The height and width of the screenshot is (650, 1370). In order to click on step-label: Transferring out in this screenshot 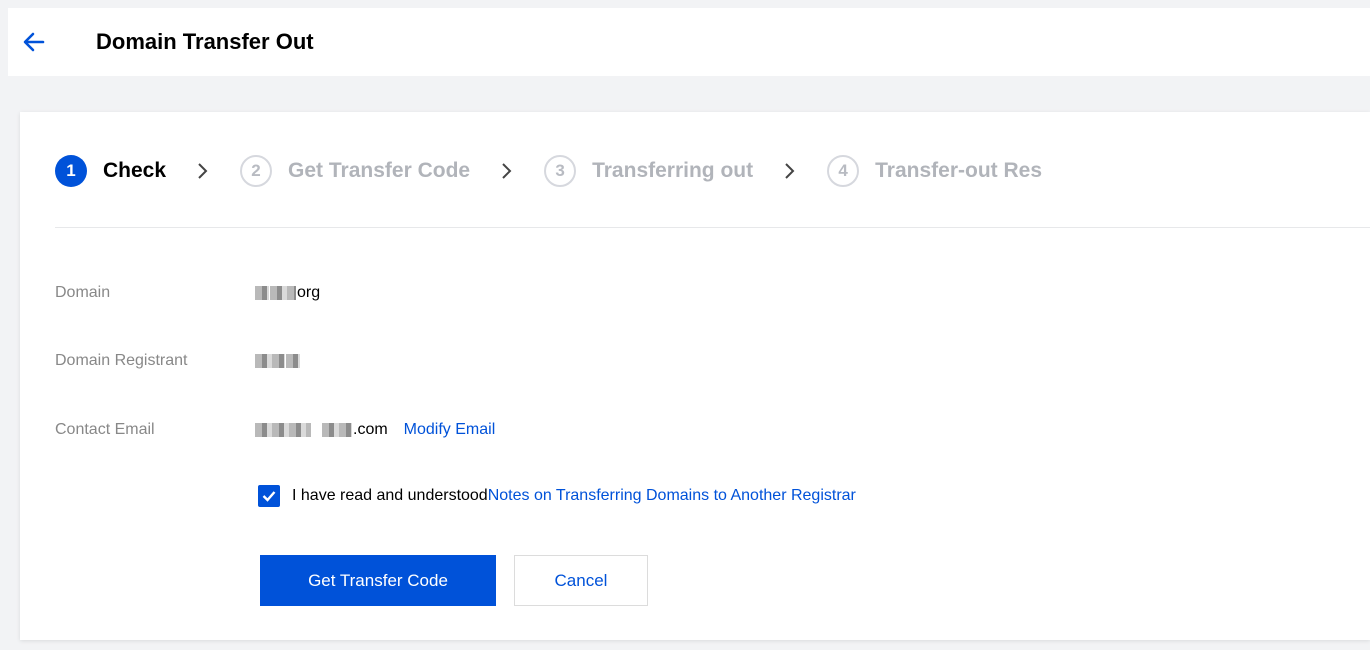, I will do `click(673, 170)`.